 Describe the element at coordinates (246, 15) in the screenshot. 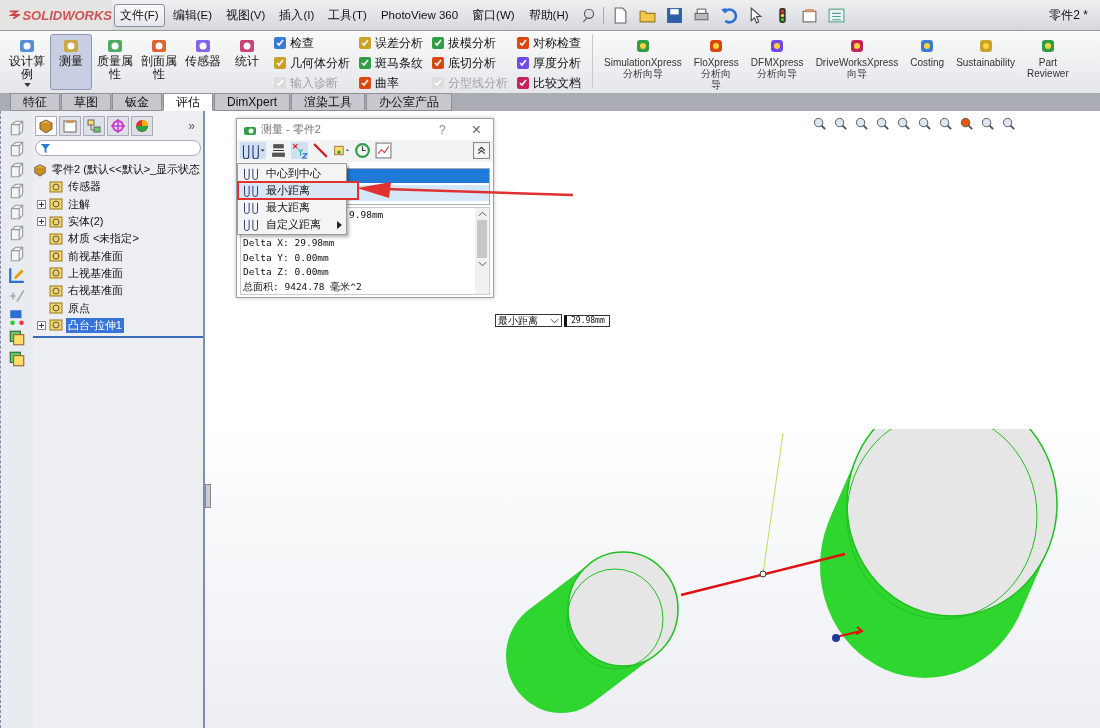

I see `menu-item: 视图(V)` at that location.